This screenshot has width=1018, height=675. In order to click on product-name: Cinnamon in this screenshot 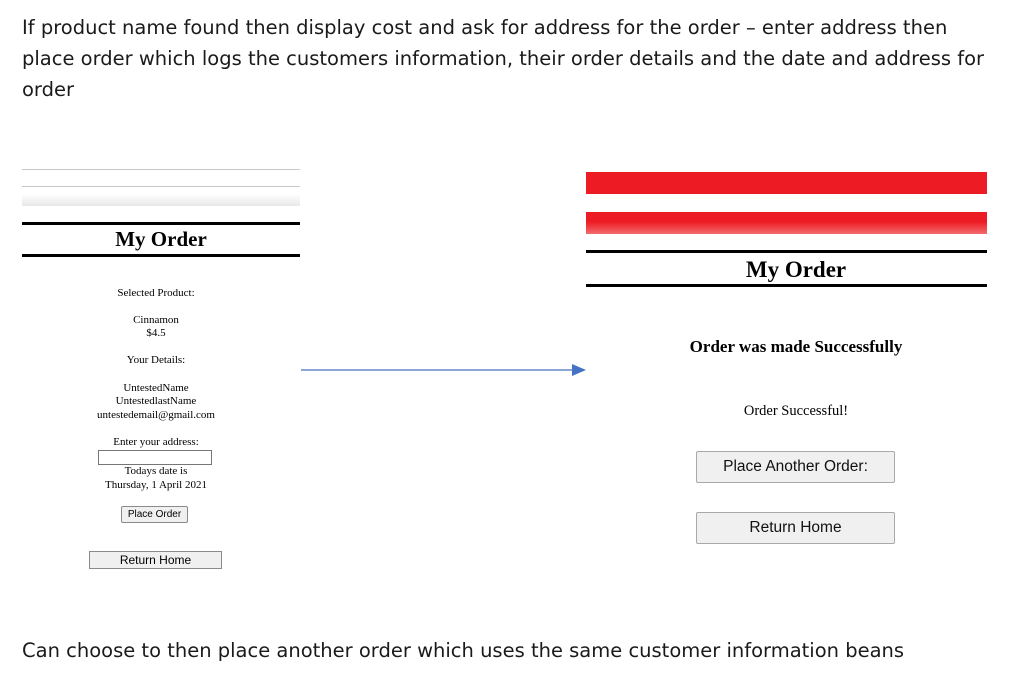, I will do `click(156, 320)`.